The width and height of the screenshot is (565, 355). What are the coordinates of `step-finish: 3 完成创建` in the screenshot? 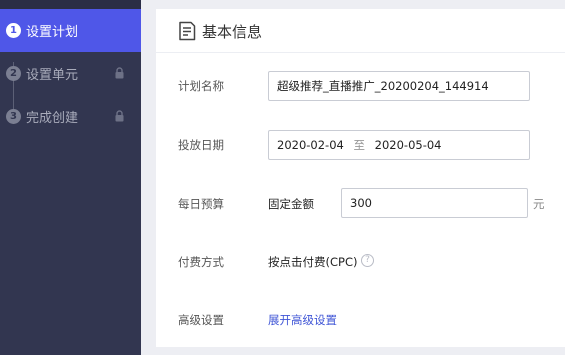 It's located at (70, 116).